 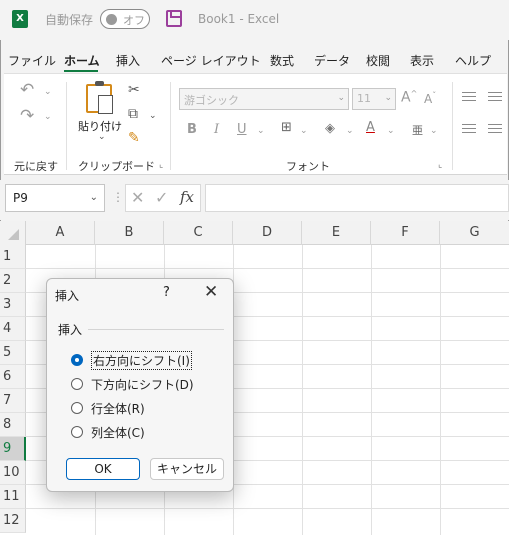 What do you see at coordinates (378, 60) in the screenshot?
I see `tab-review: 校閲` at bounding box center [378, 60].